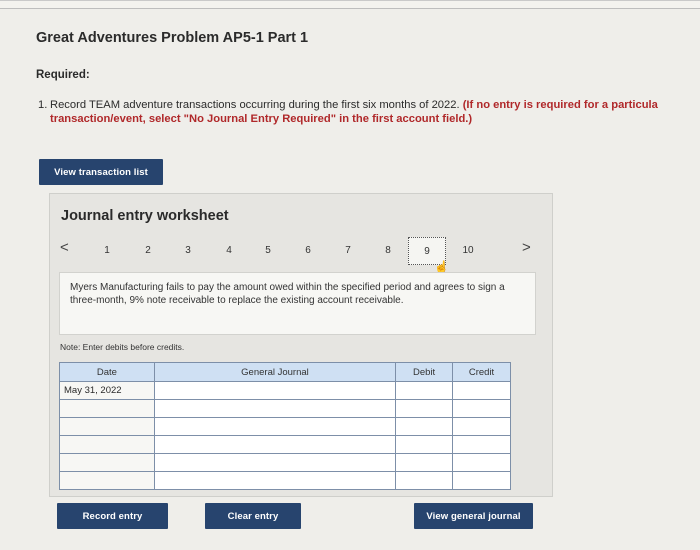  What do you see at coordinates (112, 516) in the screenshot?
I see `record-entry-button: Record entry` at bounding box center [112, 516].